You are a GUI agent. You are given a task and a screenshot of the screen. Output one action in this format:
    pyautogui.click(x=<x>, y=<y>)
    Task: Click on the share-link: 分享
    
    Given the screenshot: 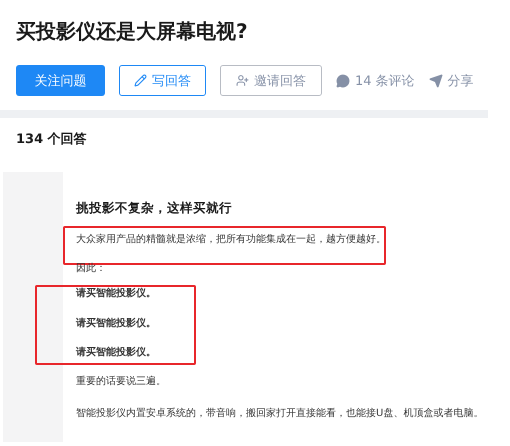 What is the action you would take?
    pyautogui.click(x=451, y=81)
    